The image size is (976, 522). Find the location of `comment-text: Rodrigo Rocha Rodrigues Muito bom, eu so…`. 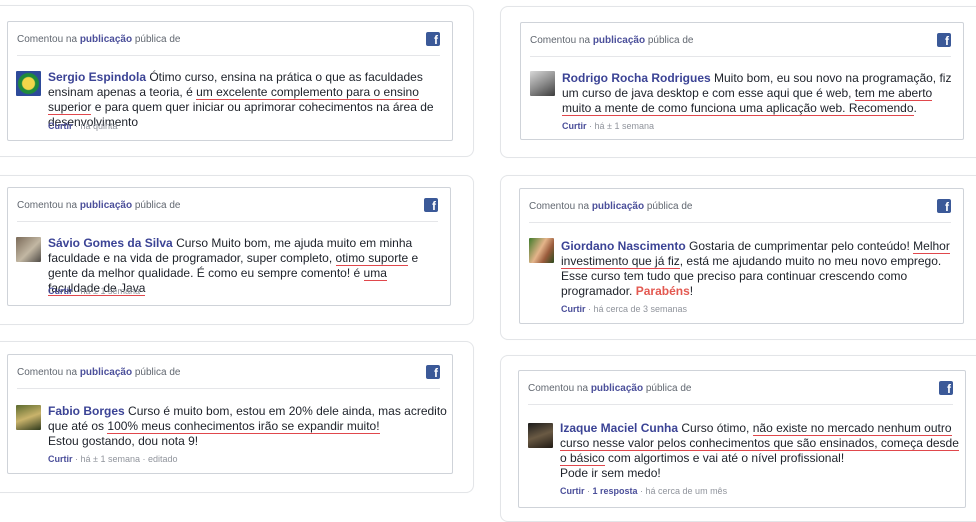

comment-text: Rodrigo Rocha Rodrigues Muito bom, eu so… is located at coordinates (757, 93).